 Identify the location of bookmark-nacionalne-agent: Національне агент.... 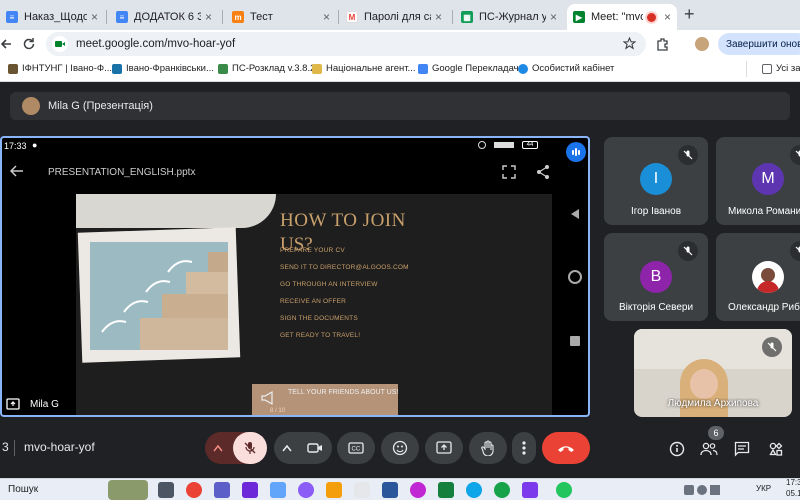
(363, 68).